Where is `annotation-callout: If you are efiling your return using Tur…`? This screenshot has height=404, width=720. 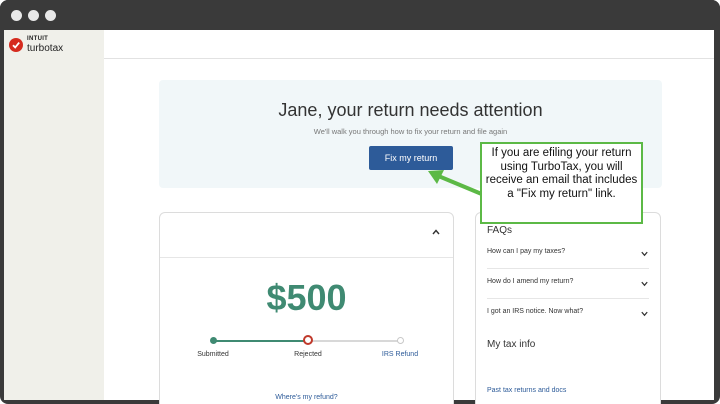 annotation-callout: If you are efiling your return using Tur… is located at coordinates (561, 183).